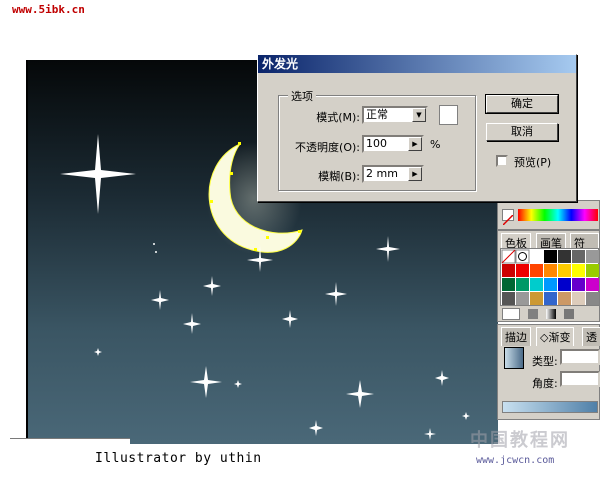 Image resolution: width=600 pixels, height=481 pixels. I want to click on mode-select: 正常 ▼, so click(395, 115).